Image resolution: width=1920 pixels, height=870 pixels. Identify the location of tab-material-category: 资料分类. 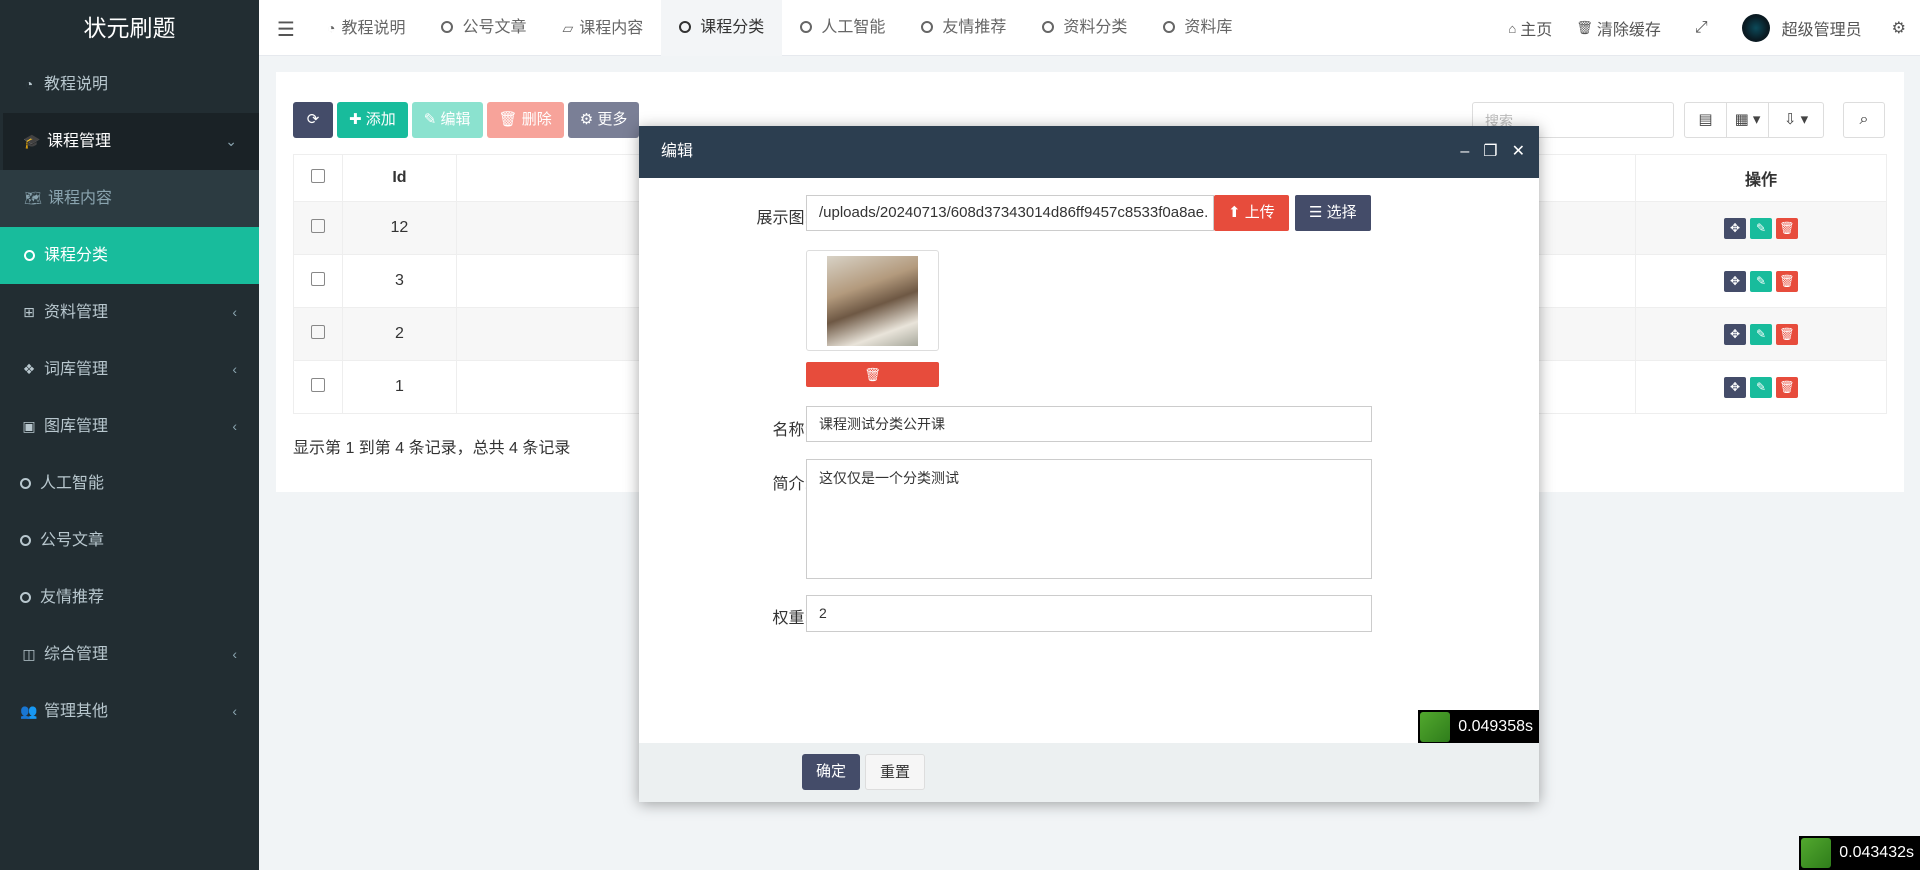
(1084, 28).